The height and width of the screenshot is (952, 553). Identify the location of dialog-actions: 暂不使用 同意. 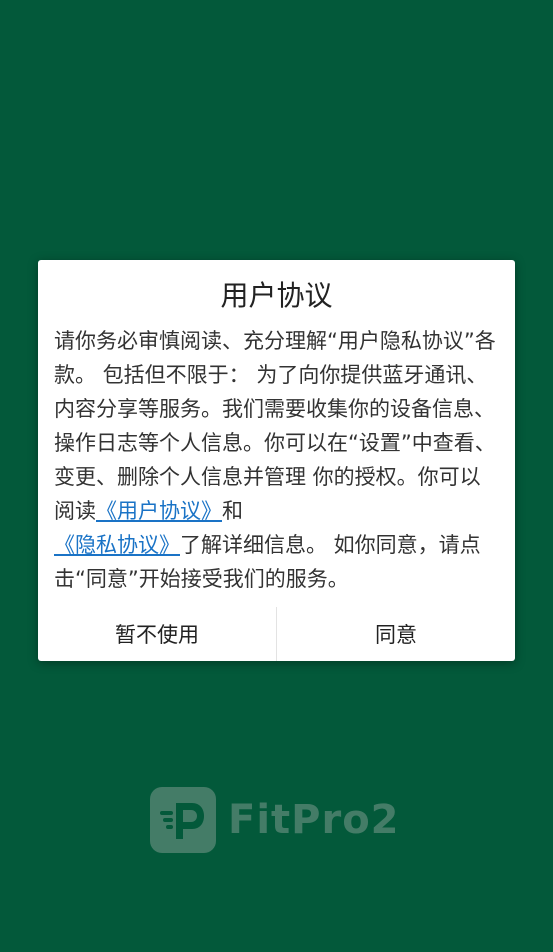
(276, 634).